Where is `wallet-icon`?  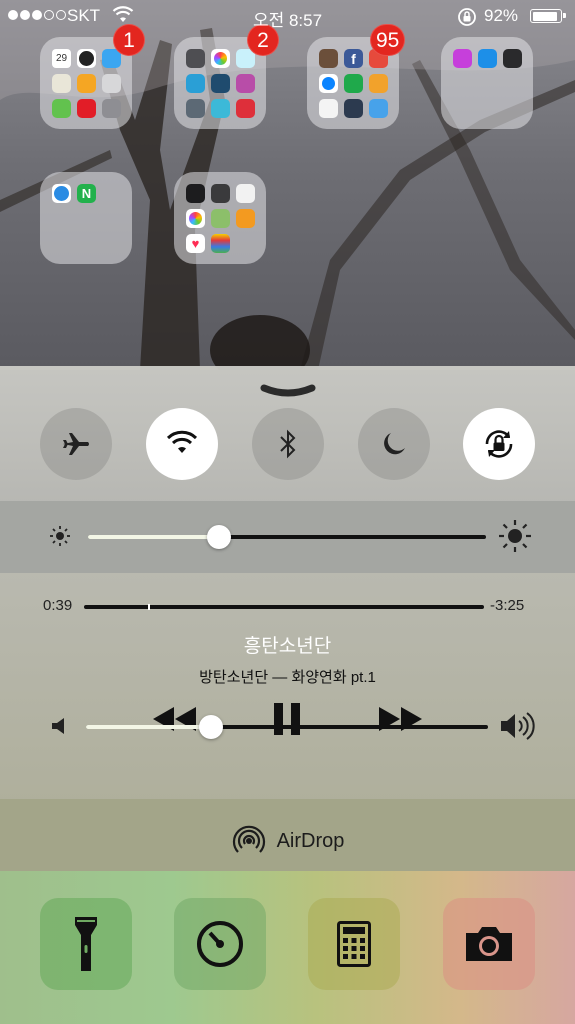 wallet-icon is located at coordinates (220, 243).